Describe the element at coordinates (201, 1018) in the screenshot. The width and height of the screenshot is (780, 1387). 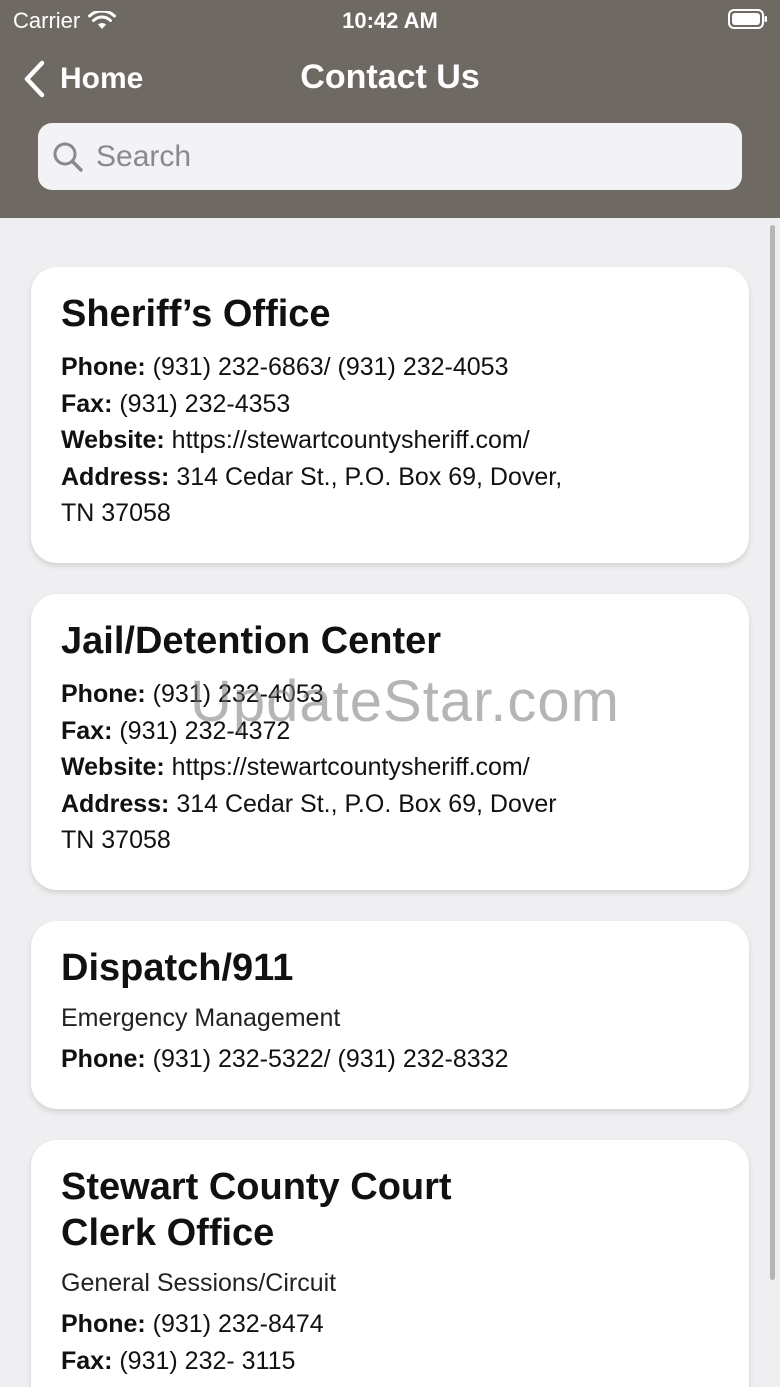
I see `card-subtitle: Emergency Management` at that location.